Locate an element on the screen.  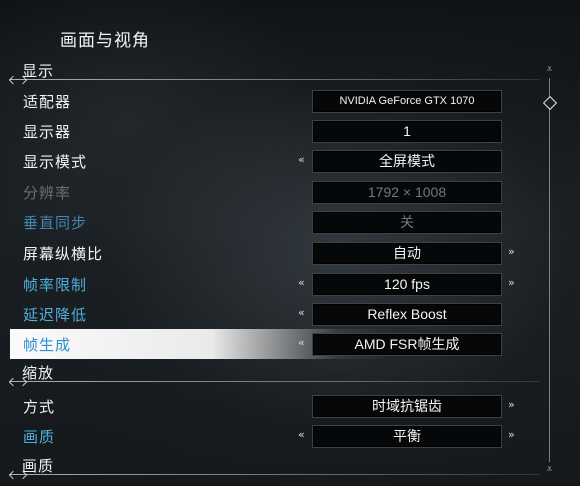
setting-label: 显示模式 is located at coordinates (55, 162).